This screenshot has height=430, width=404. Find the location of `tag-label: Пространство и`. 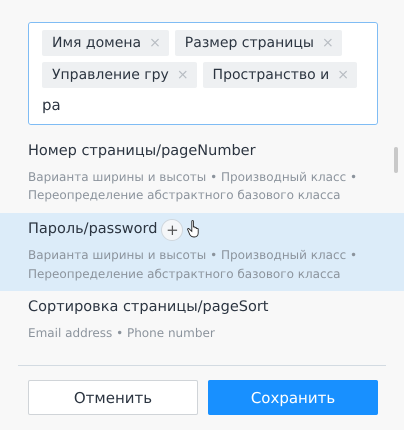

tag-label: Пространство и is located at coordinates (271, 75).